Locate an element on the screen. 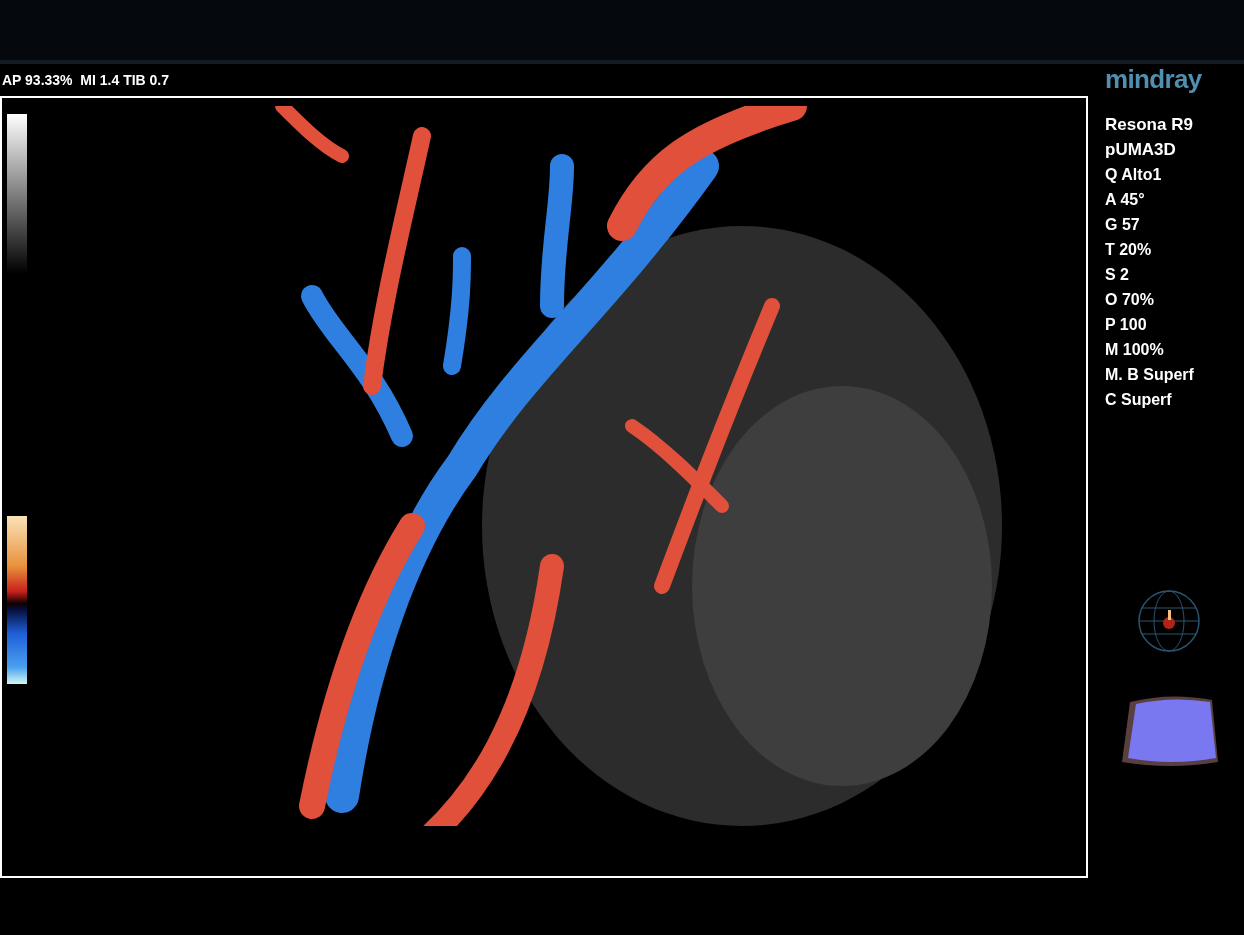  parameter-label: M 100% is located at coordinates (1135, 350).